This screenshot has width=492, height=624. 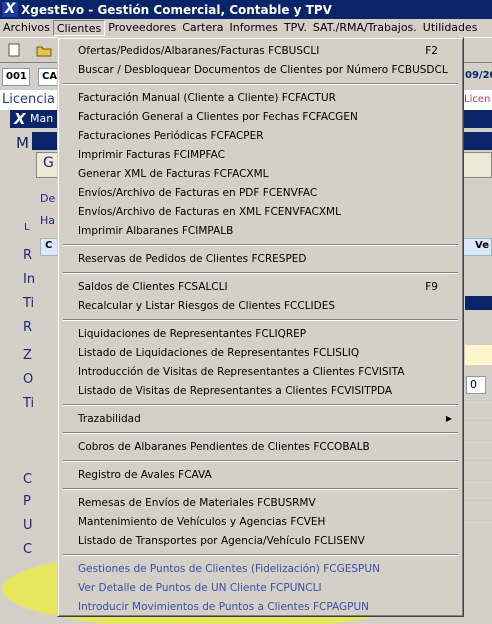 I want to click on licence-label-left: Licencia, so click(x=28, y=99).